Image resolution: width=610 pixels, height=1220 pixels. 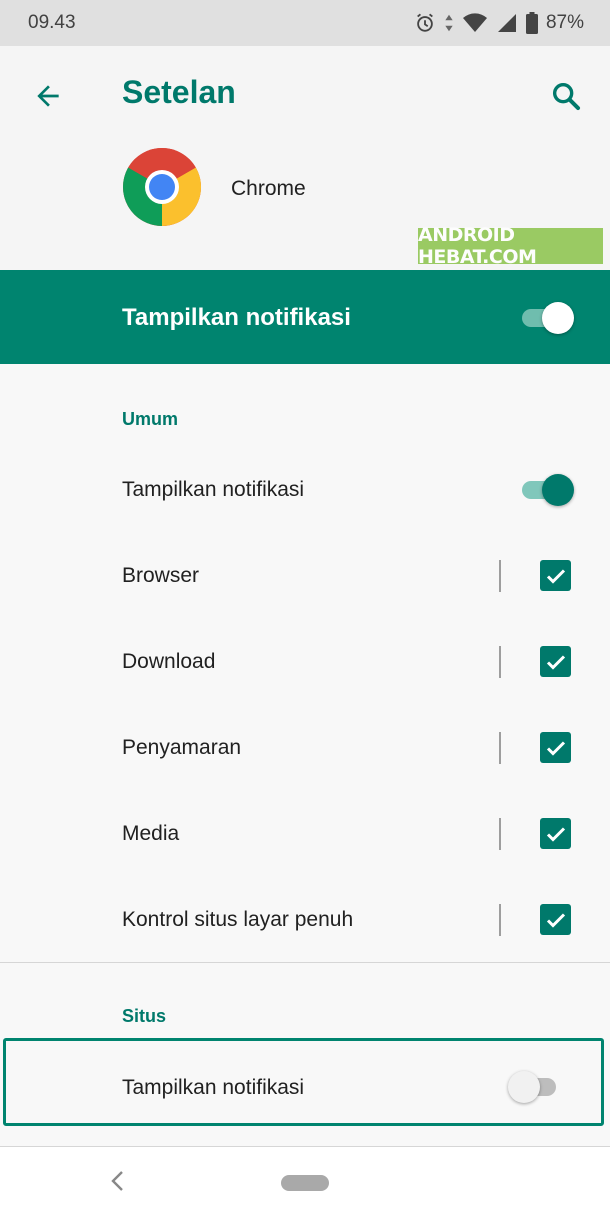 What do you see at coordinates (475, 23) in the screenshot?
I see `wifi-icon` at bounding box center [475, 23].